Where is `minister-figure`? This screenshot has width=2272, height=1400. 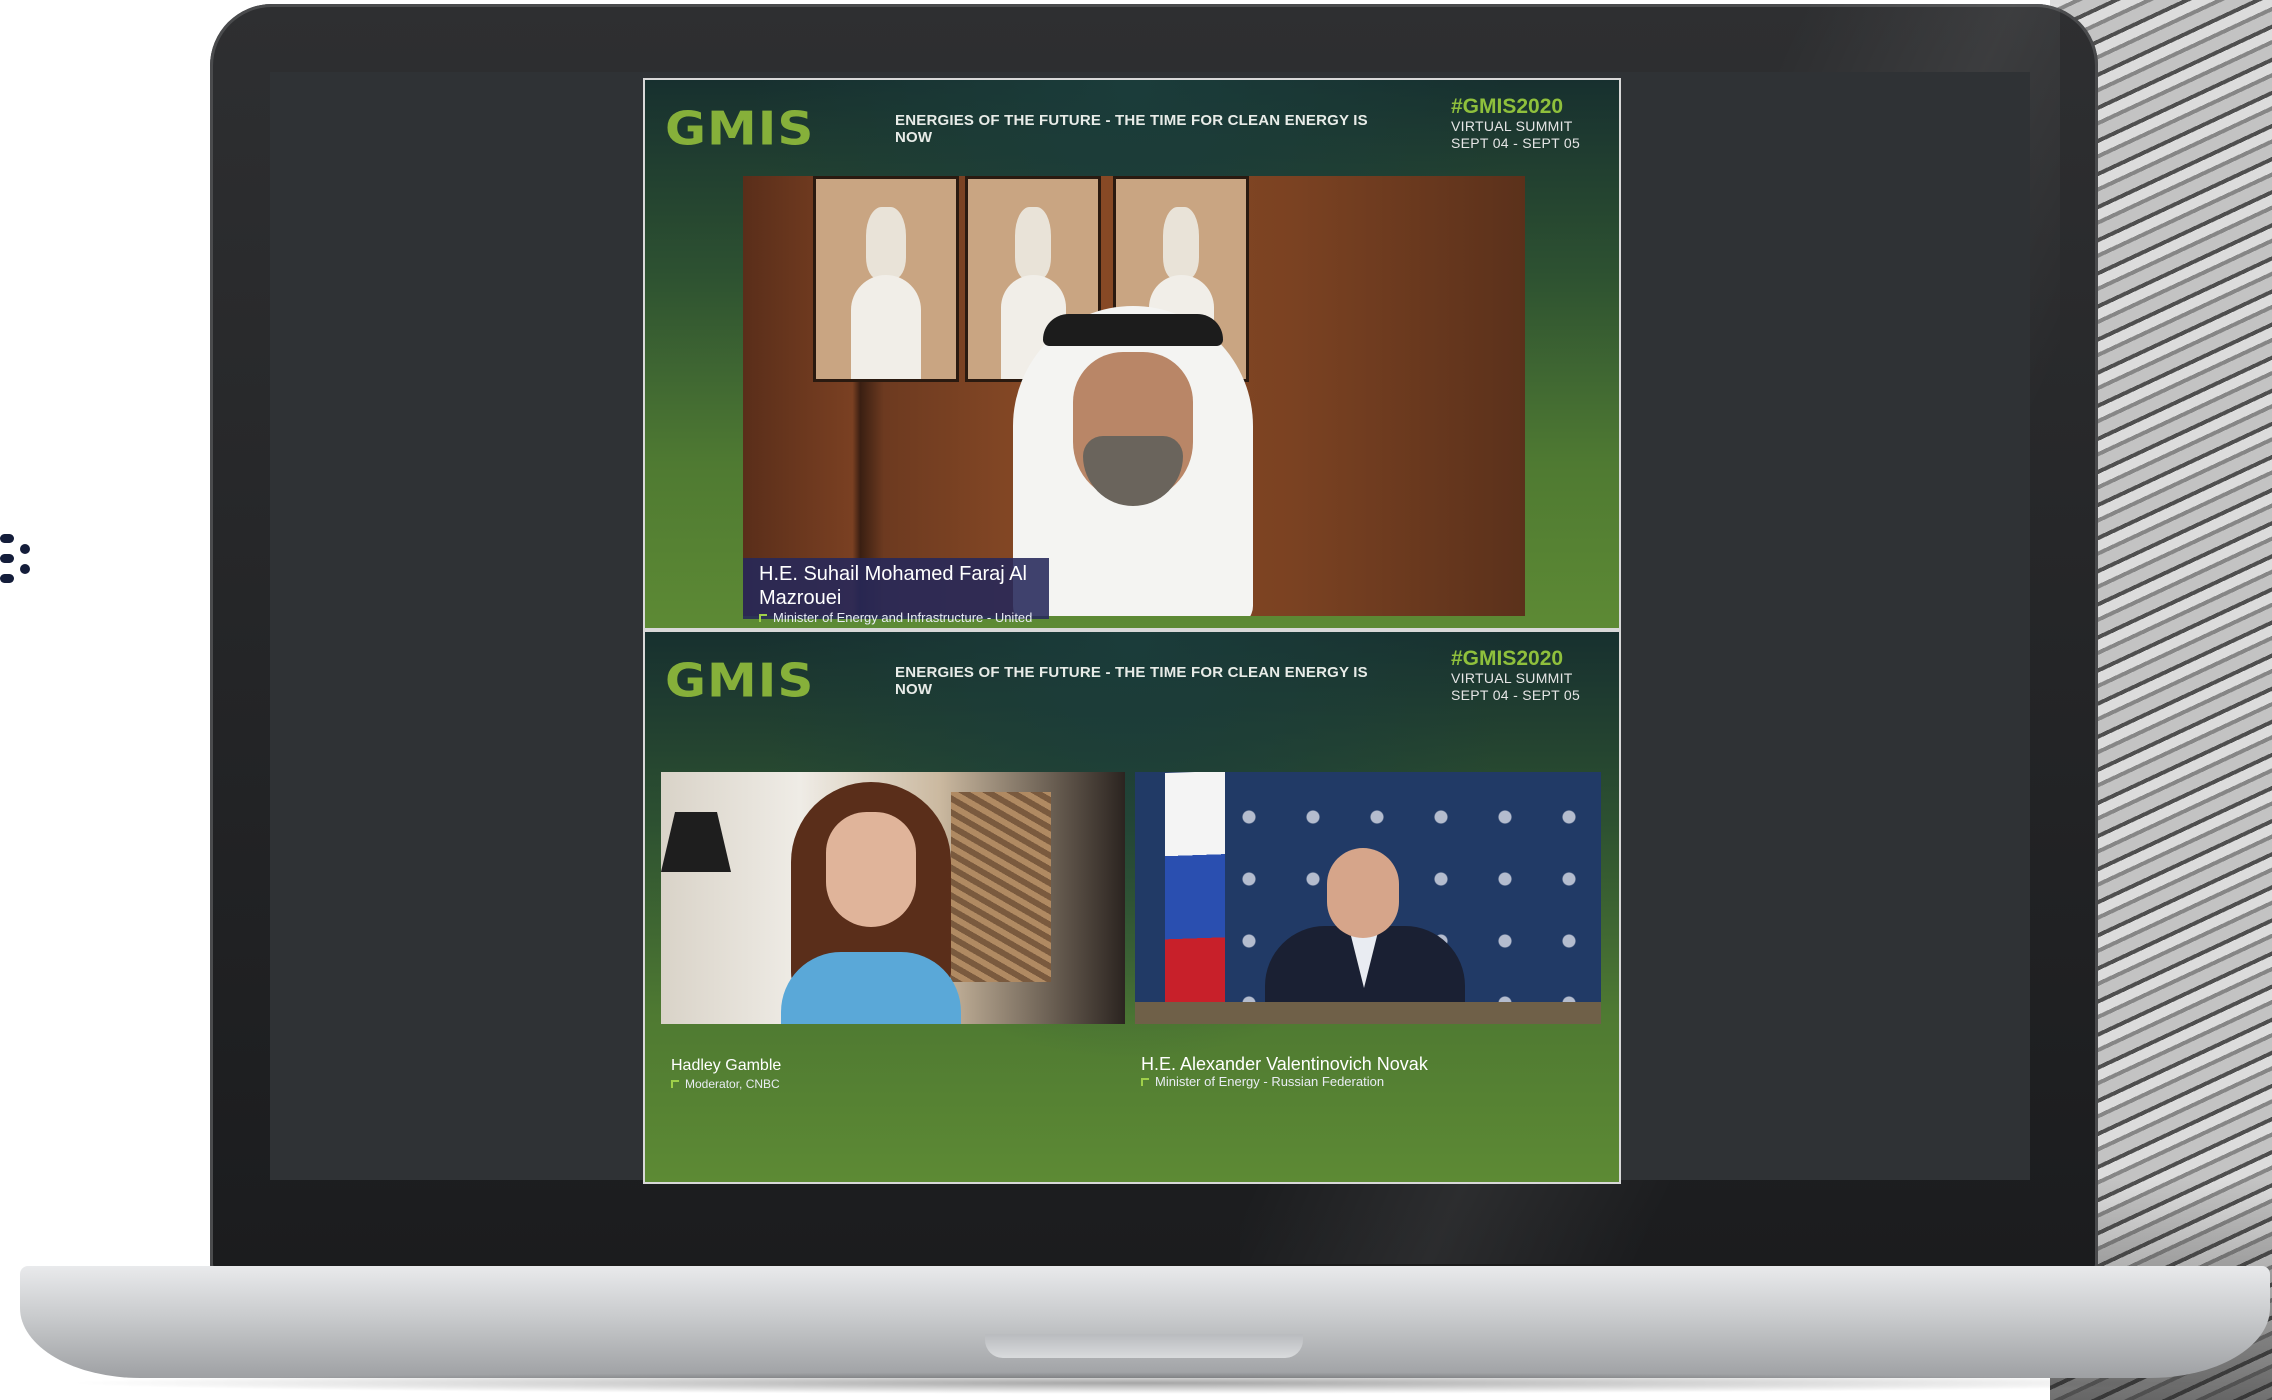
minister-figure is located at coordinates (1365, 936).